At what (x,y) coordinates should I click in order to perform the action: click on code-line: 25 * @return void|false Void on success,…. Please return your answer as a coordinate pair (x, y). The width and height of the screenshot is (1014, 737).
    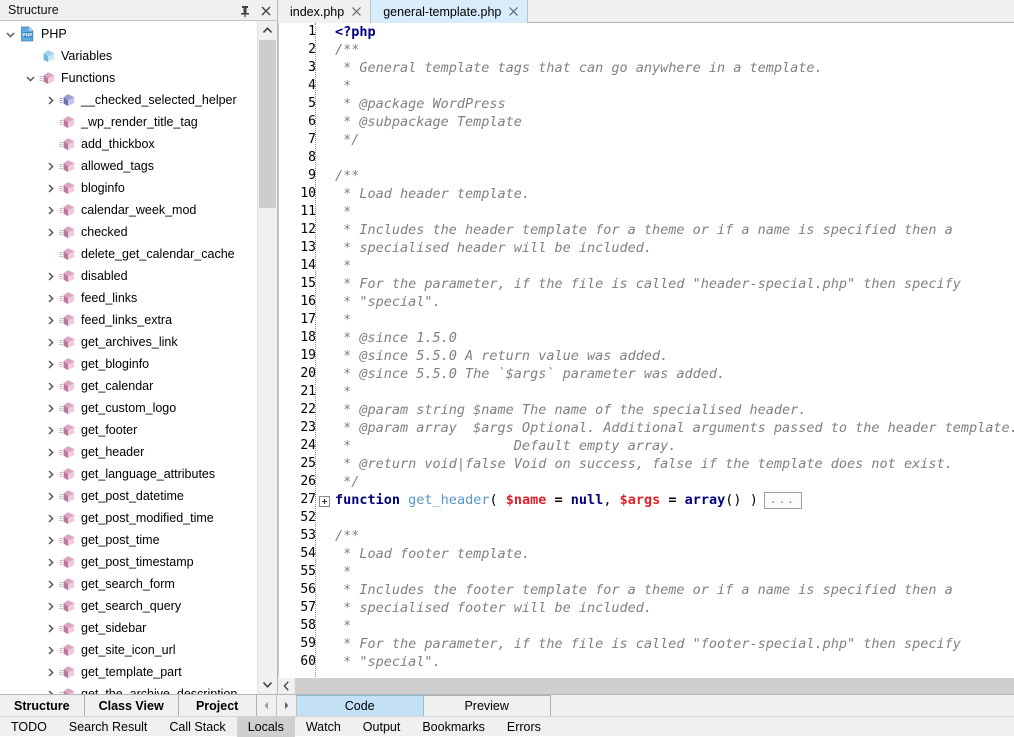
    Looking at the image, I should click on (646, 464).